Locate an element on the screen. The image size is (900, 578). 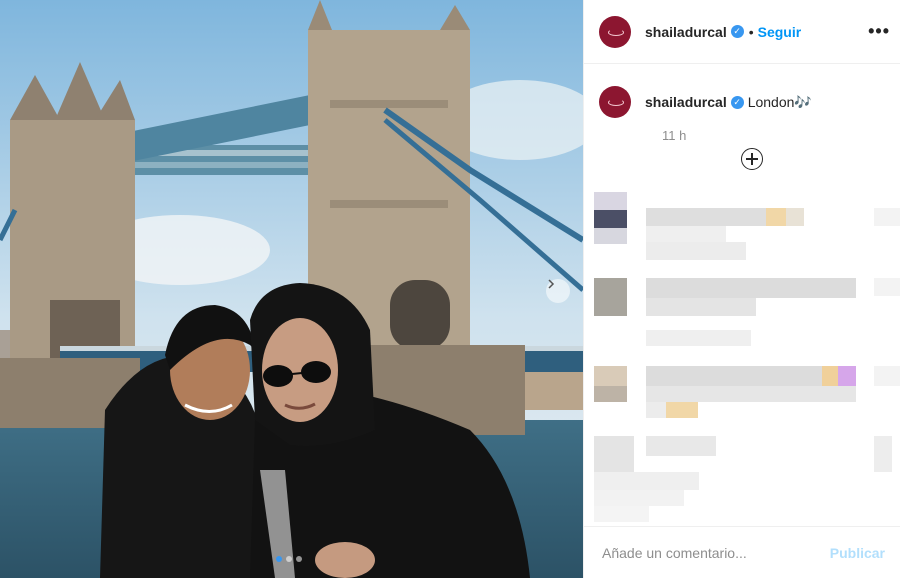
publish-button: Publicar is located at coordinates (857, 553).